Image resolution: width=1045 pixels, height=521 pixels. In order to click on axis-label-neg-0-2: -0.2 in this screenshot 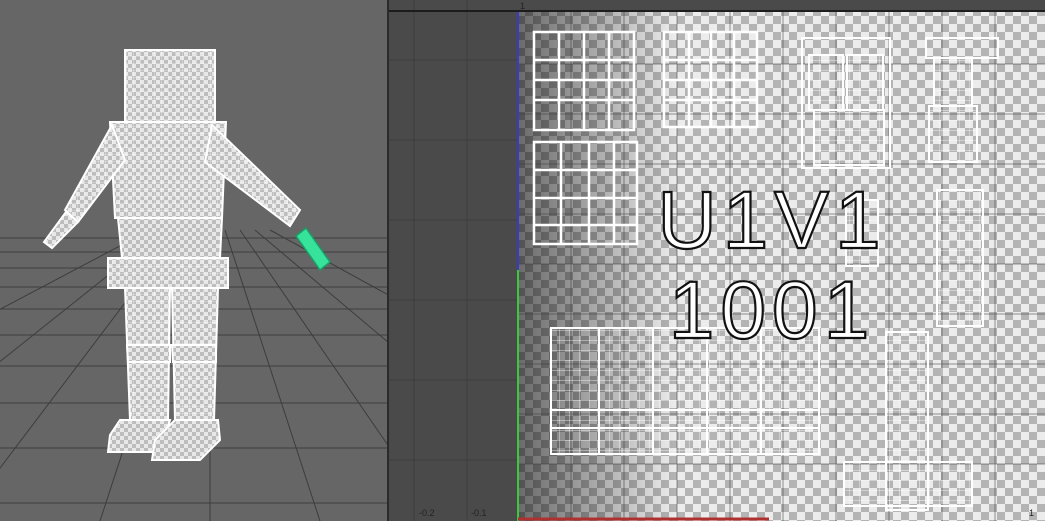, I will do `click(427, 513)`.